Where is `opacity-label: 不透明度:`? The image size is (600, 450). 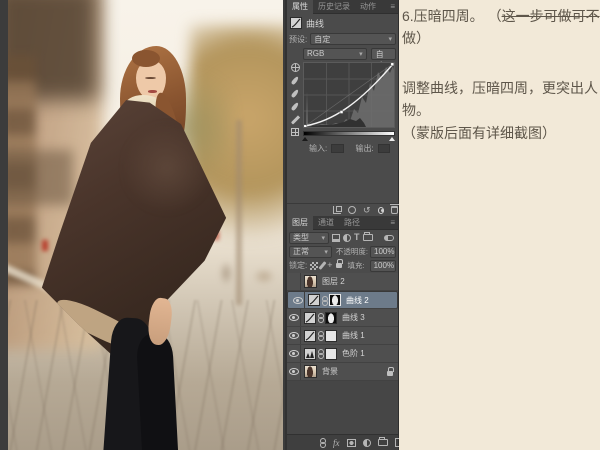 opacity-label: 不透明度: is located at coordinates (351, 251).